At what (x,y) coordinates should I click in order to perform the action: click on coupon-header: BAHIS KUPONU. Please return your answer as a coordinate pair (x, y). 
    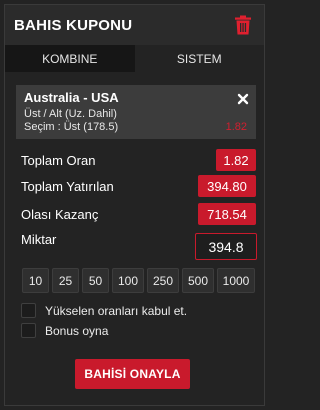
    Looking at the image, I should click on (134, 25).